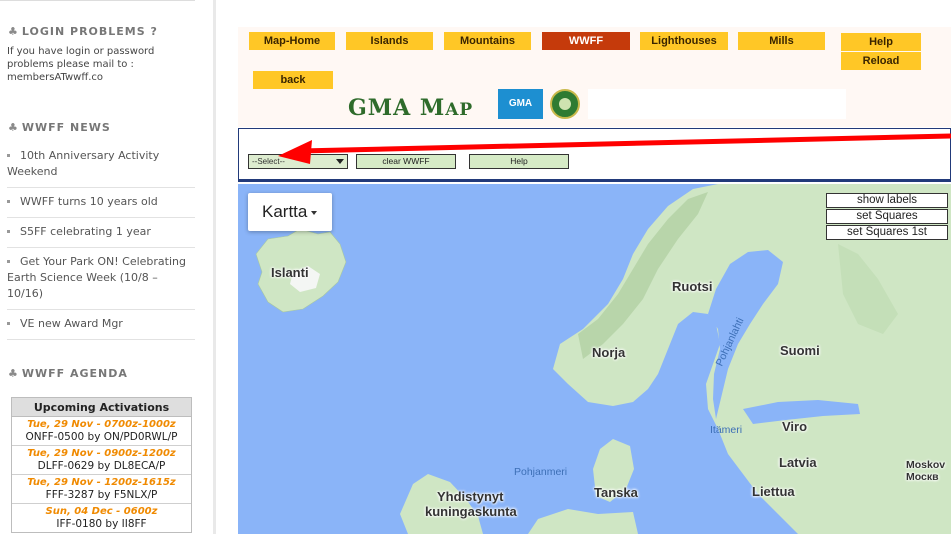 The image size is (951, 534). I want to click on map-label-tanska: Tanska, so click(616, 492).